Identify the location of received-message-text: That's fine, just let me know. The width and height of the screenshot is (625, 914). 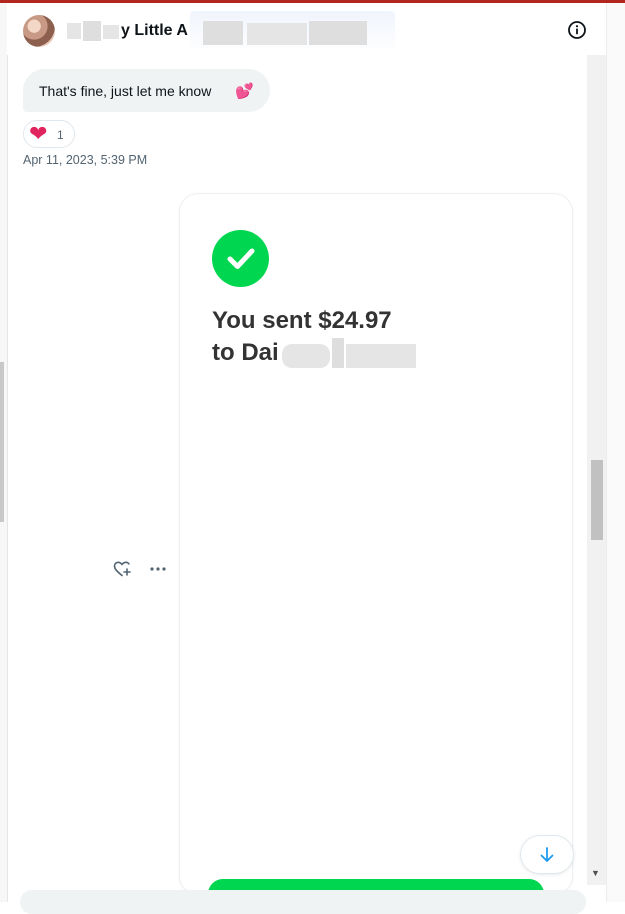
(125, 91).